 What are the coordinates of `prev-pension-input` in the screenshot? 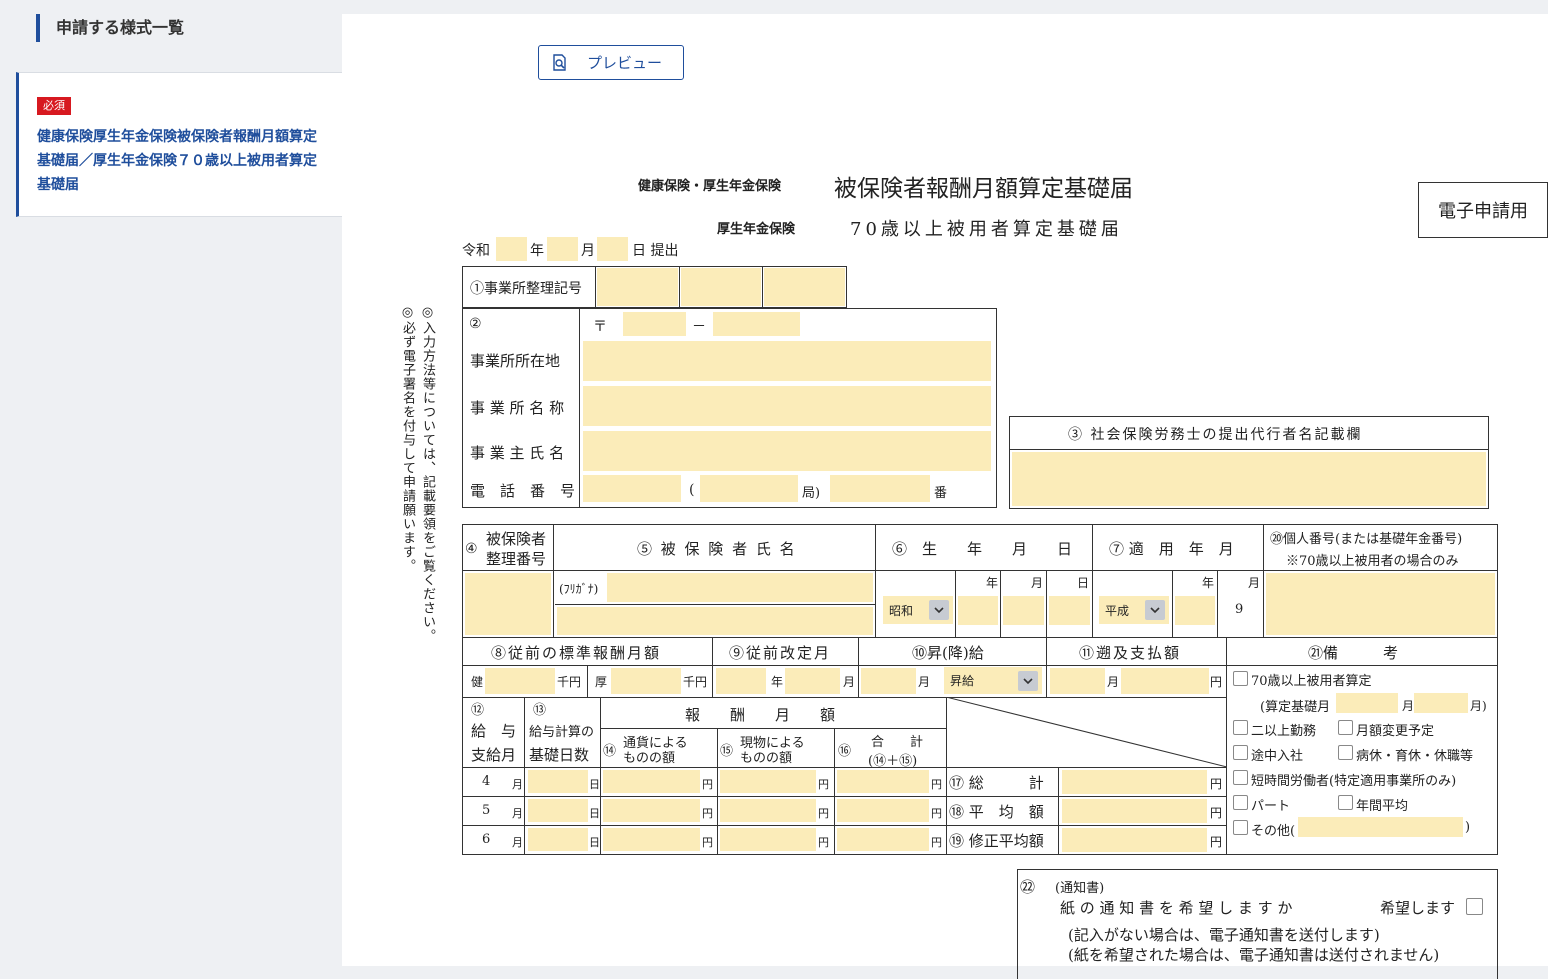 It's located at (646, 681).